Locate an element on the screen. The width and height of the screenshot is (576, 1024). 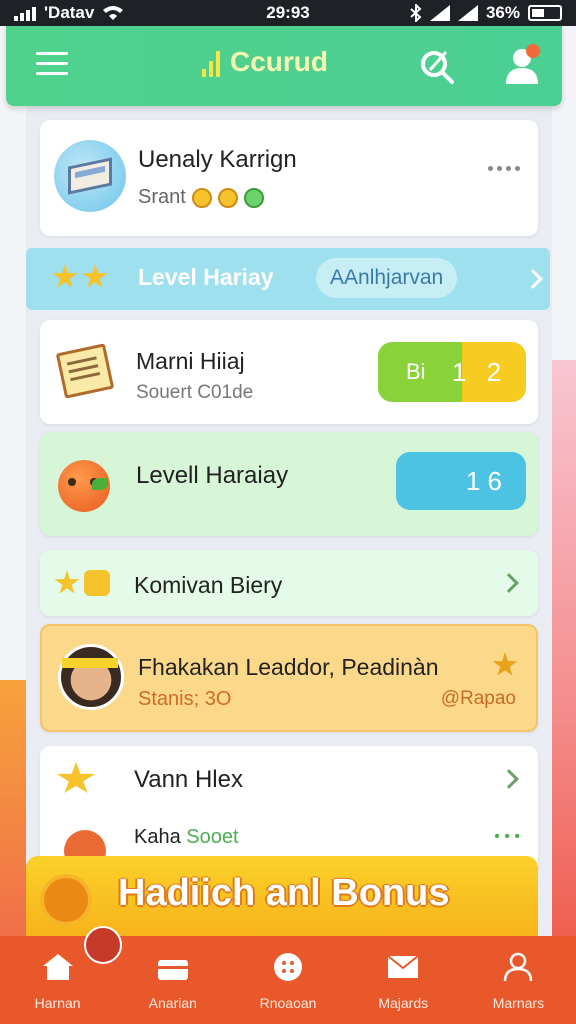
level-task-title: Levell Haraiay is located at coordinates (212, 475).